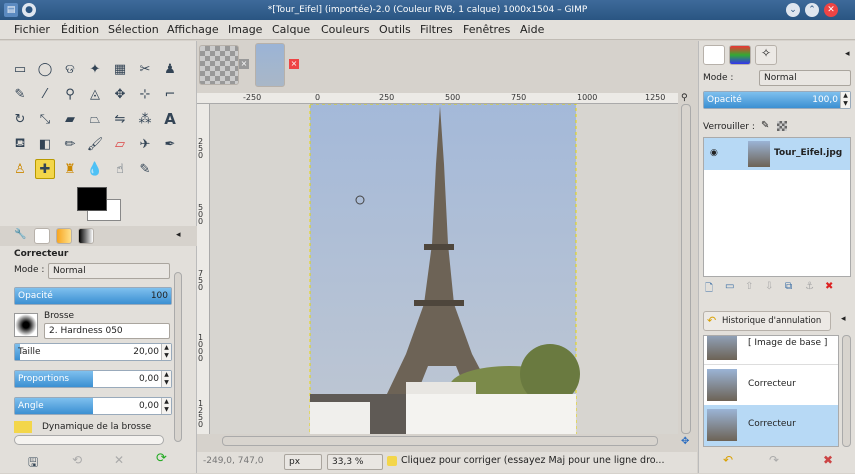 This screenshot has height=474, width=855. Describe the element at coordinates (788, 286) in the screenshot. I see `duplicate-layer-icon: ⧉` at that location.